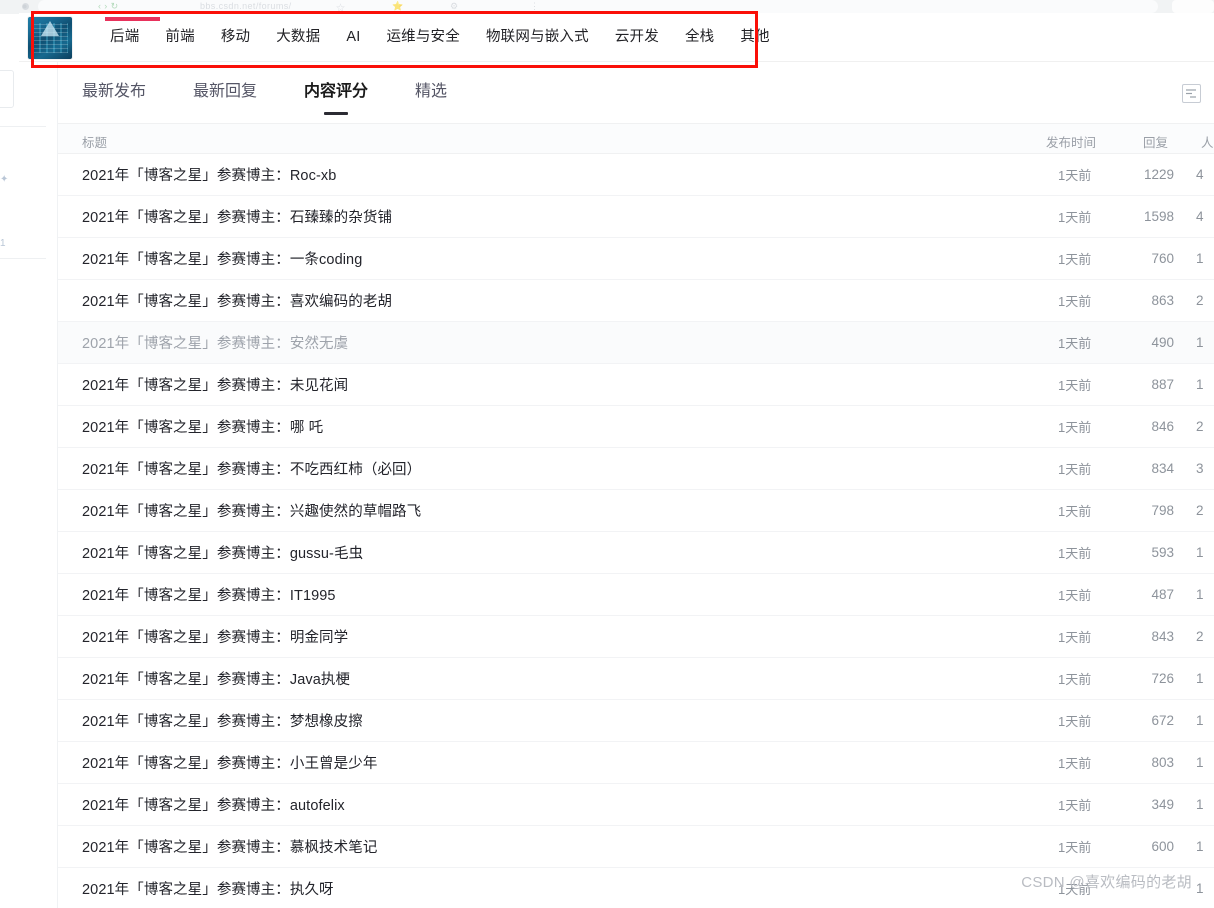 The height and width of the screenshot is (908, 1214). Describe the element at coordinates (246, 6) in the screenshot. I see `browser-ghost-fragment: bbs.csdn.net/forums/` at that location.